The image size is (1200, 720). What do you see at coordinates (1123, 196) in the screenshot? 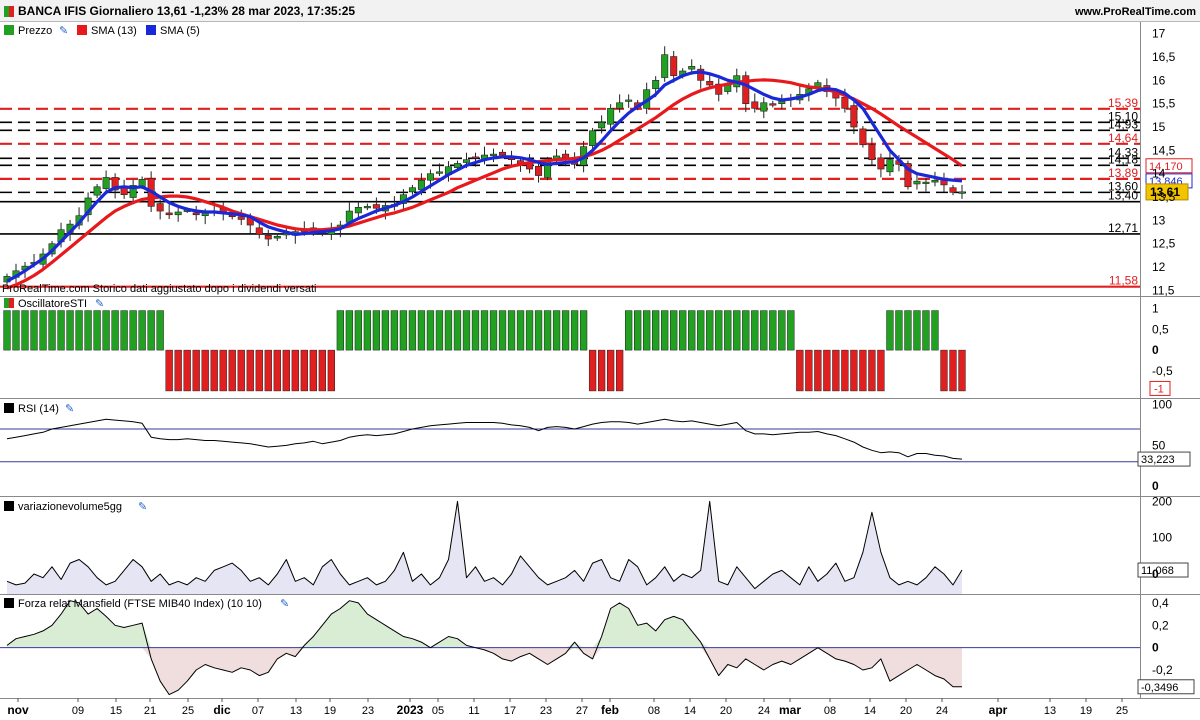
I see `level-label: 13,40` at bounding box center [1123, 196].